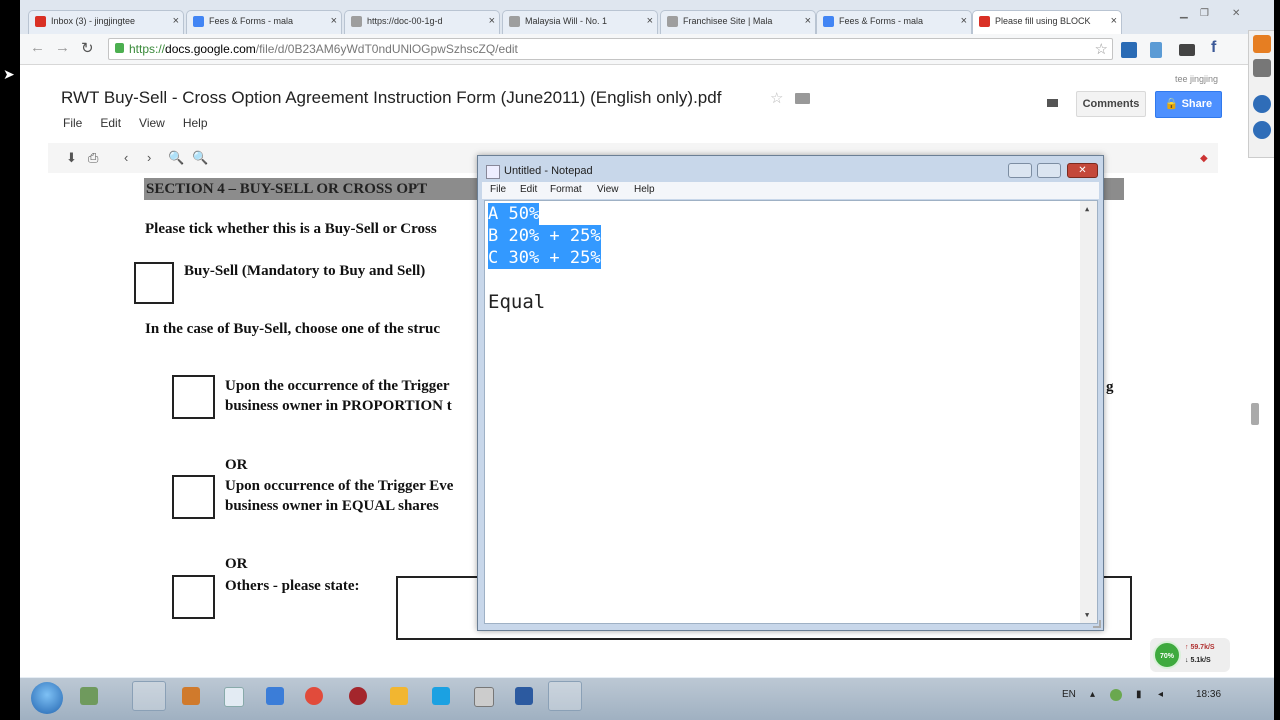 Image resolution: width=1280 pixels, height=720 pixels. Describe the element at coordinates (176, 158) in the screenshot. I see `zoom-out-icon: 🔍` at that location.